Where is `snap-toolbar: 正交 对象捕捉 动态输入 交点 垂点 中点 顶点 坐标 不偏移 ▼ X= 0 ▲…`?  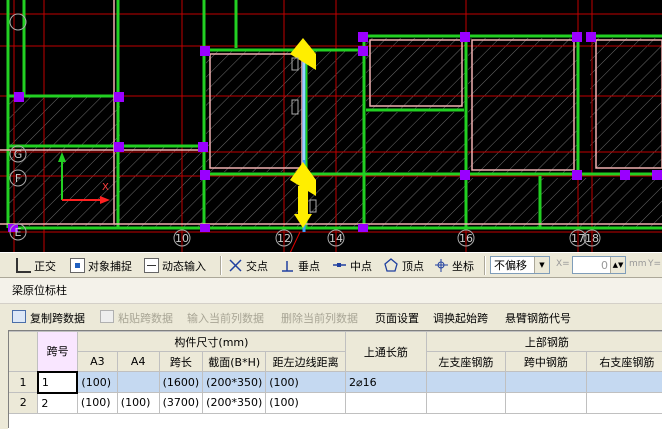
snap-toolbar: 正交 对象捕捉 动态输入 交点 垂点 中点 顶点 坐标 不偏移 ▼ X= 0 ▲… is located at coordinates (331, 265).